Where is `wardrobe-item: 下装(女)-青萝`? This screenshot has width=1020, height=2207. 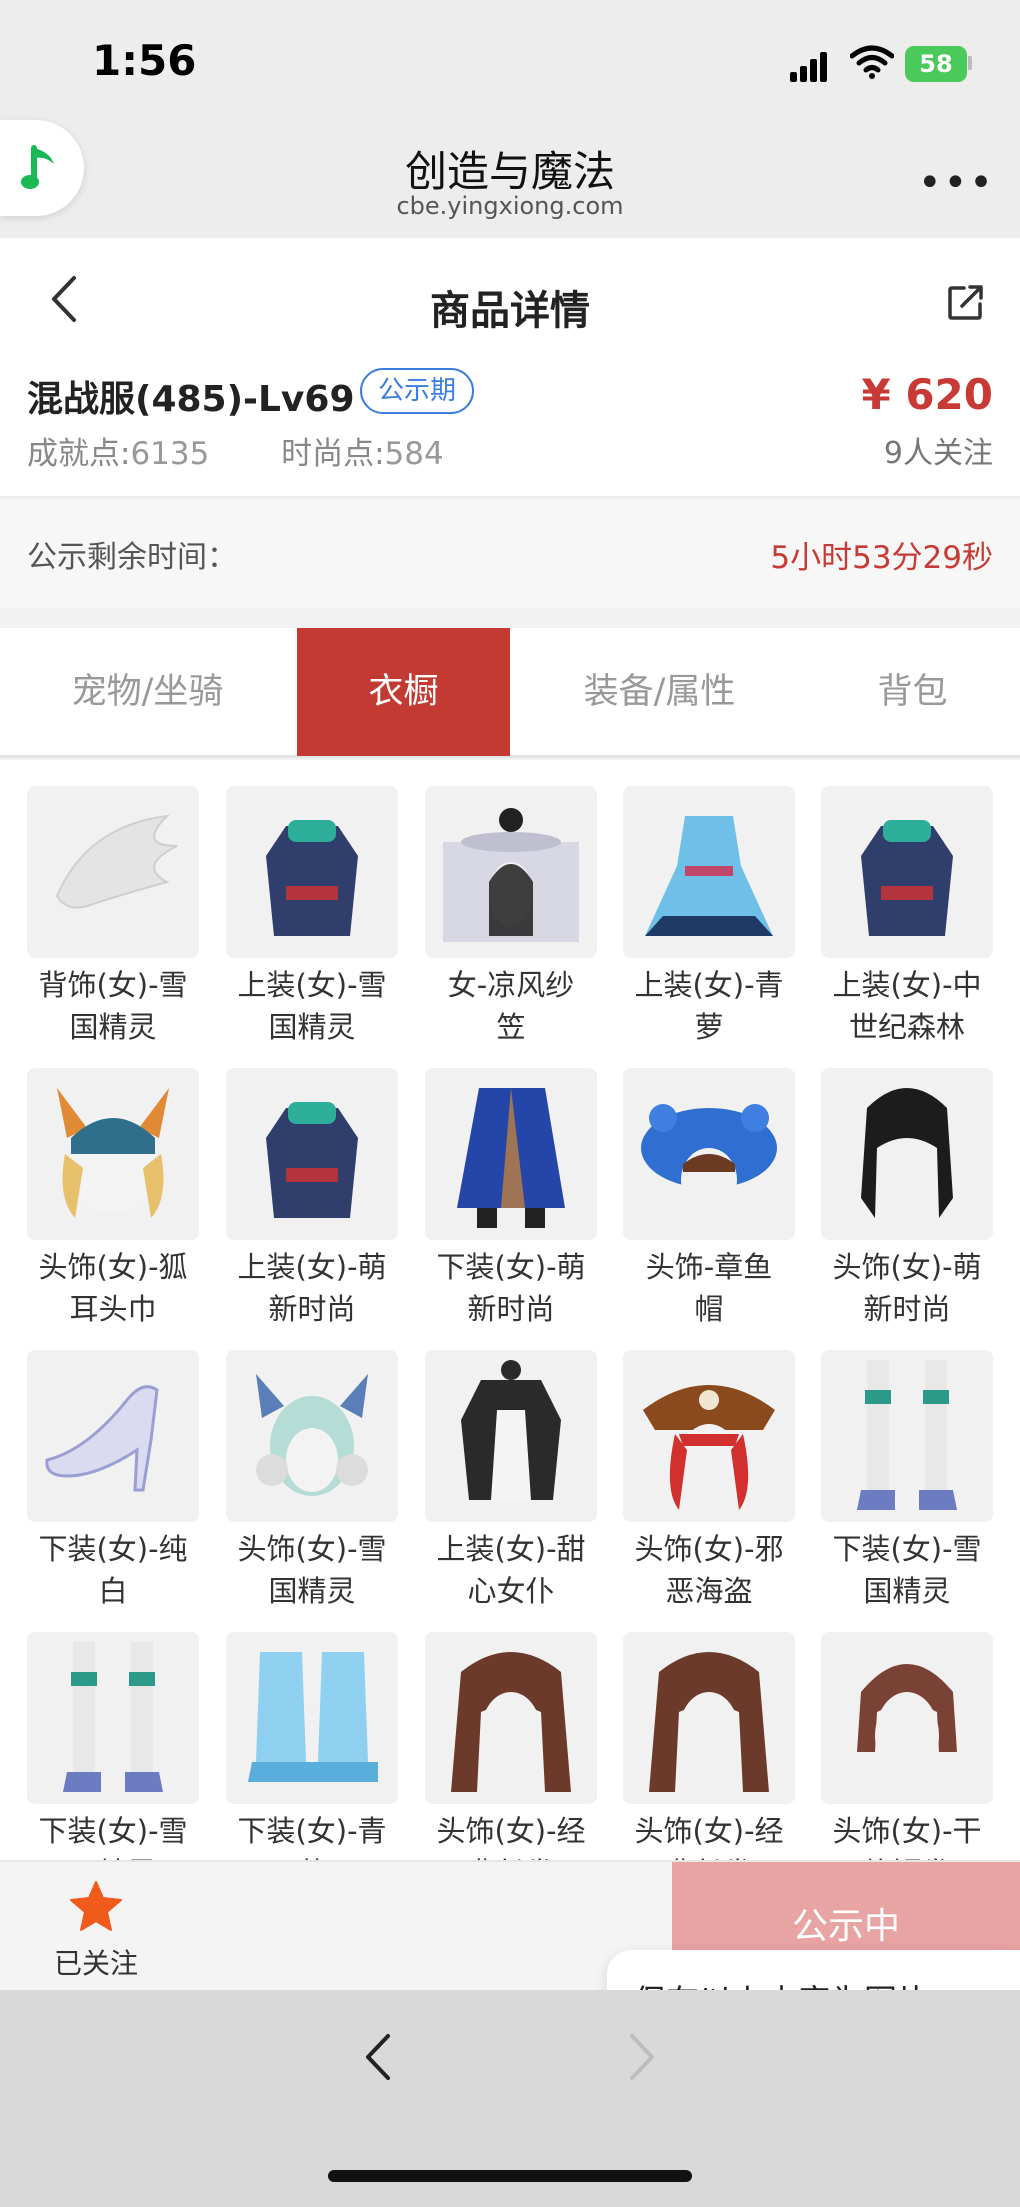
wardrobe-item: 下装(女)-青萝 is located at coordinates (312, 1746).